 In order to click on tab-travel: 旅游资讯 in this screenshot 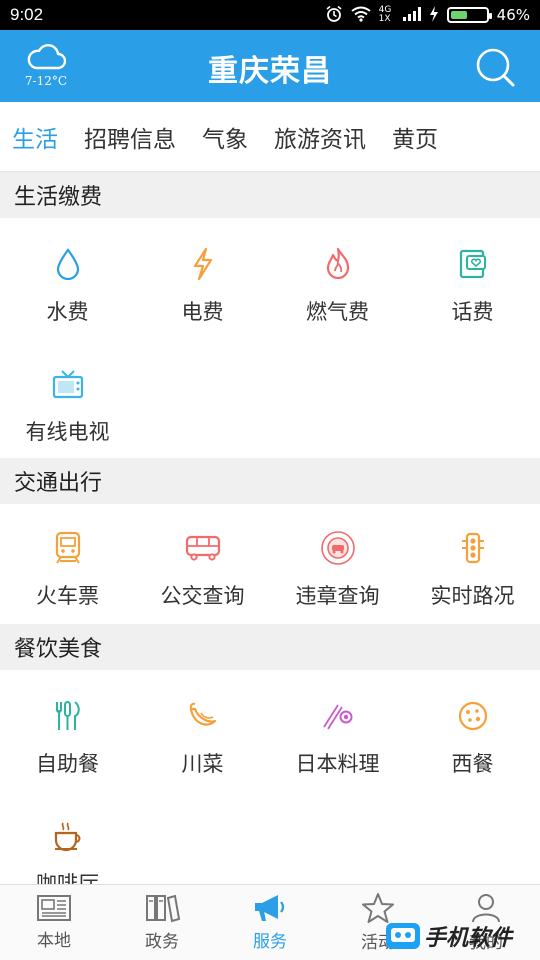, I will do `click(320, 137)`.